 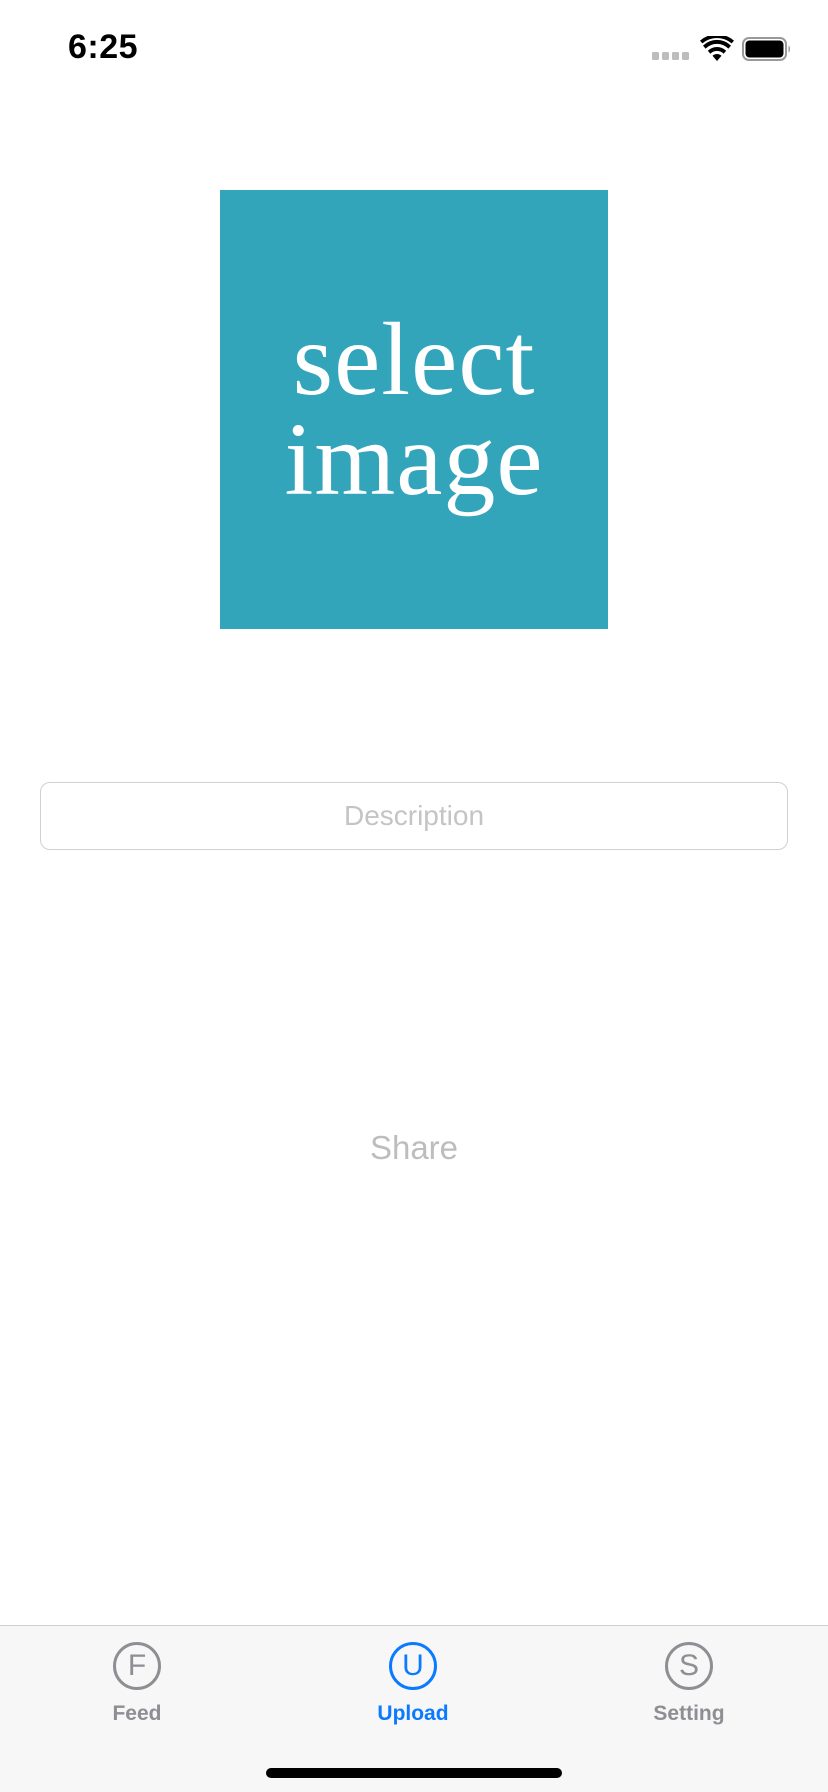 I want to click on status-time: 6:25, so click(x=103, y=47).